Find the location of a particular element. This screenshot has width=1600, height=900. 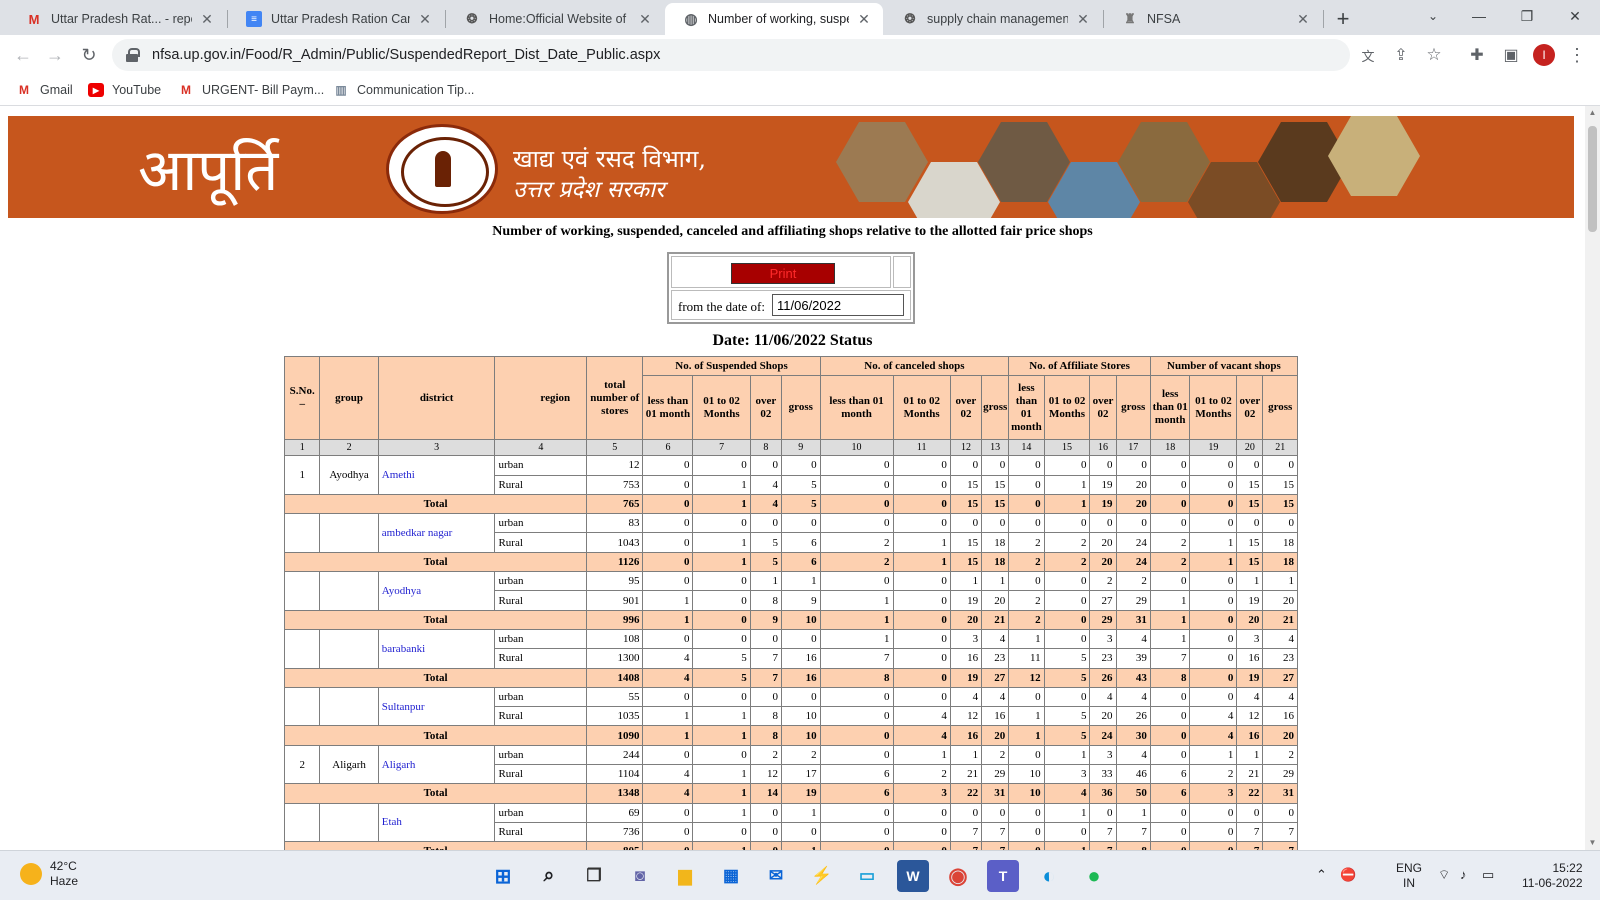

district-link: barabanki is located at coordinates (436, 648).